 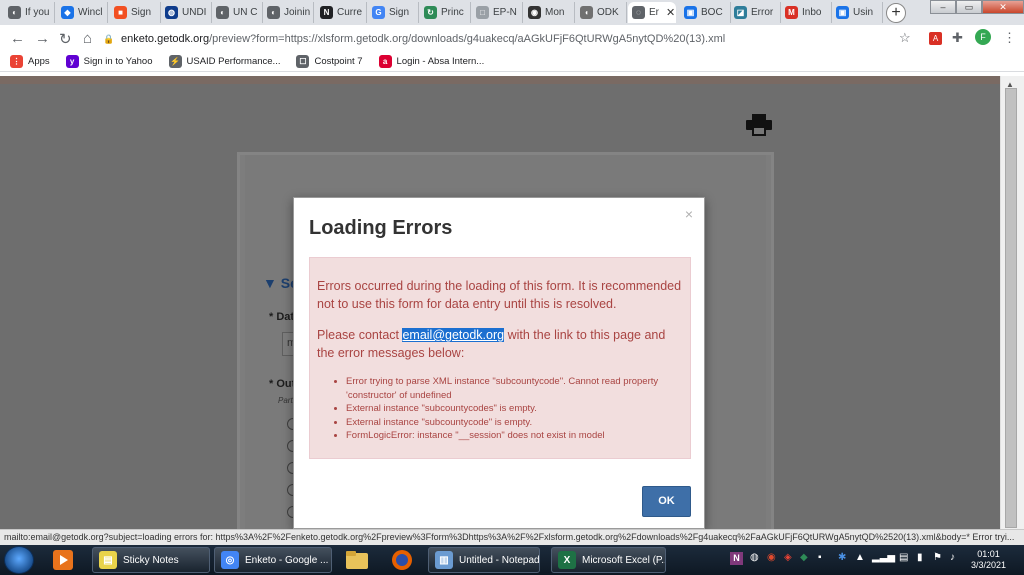 What do you see at coordinates (118, 61) in the screenshot?
I see `bookmark-label: Sign in to Yahoo` at bounding box center [118, 61].